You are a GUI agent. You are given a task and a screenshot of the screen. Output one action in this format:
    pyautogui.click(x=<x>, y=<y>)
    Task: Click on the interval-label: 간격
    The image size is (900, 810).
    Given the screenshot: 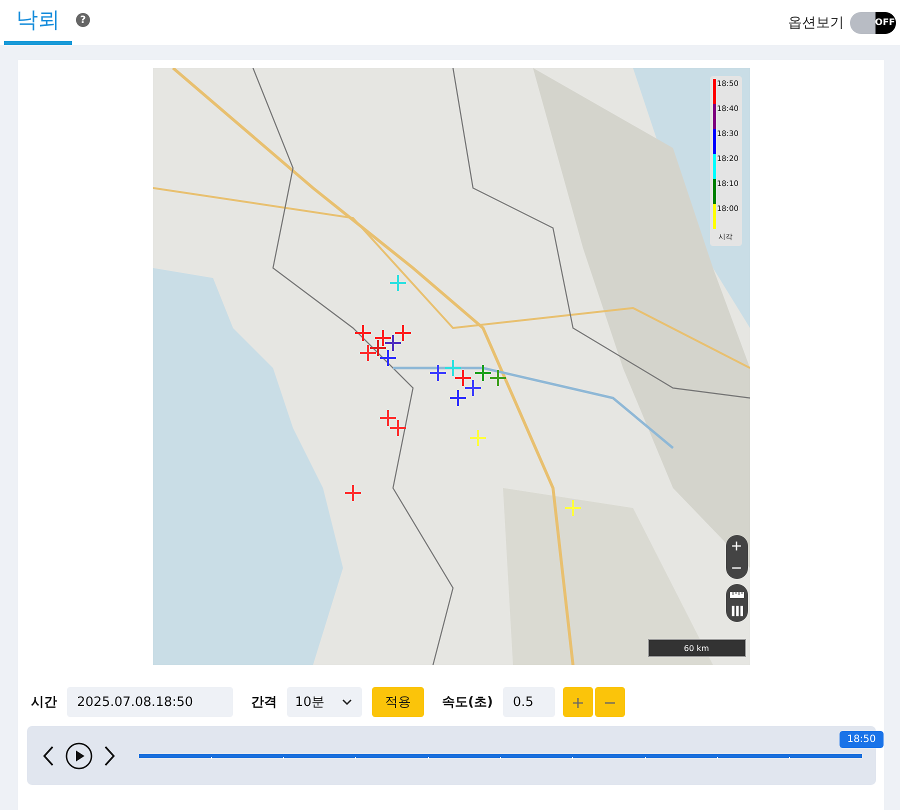 What is the action you would take?
    pyautogui.click(x=264, y=702)
    